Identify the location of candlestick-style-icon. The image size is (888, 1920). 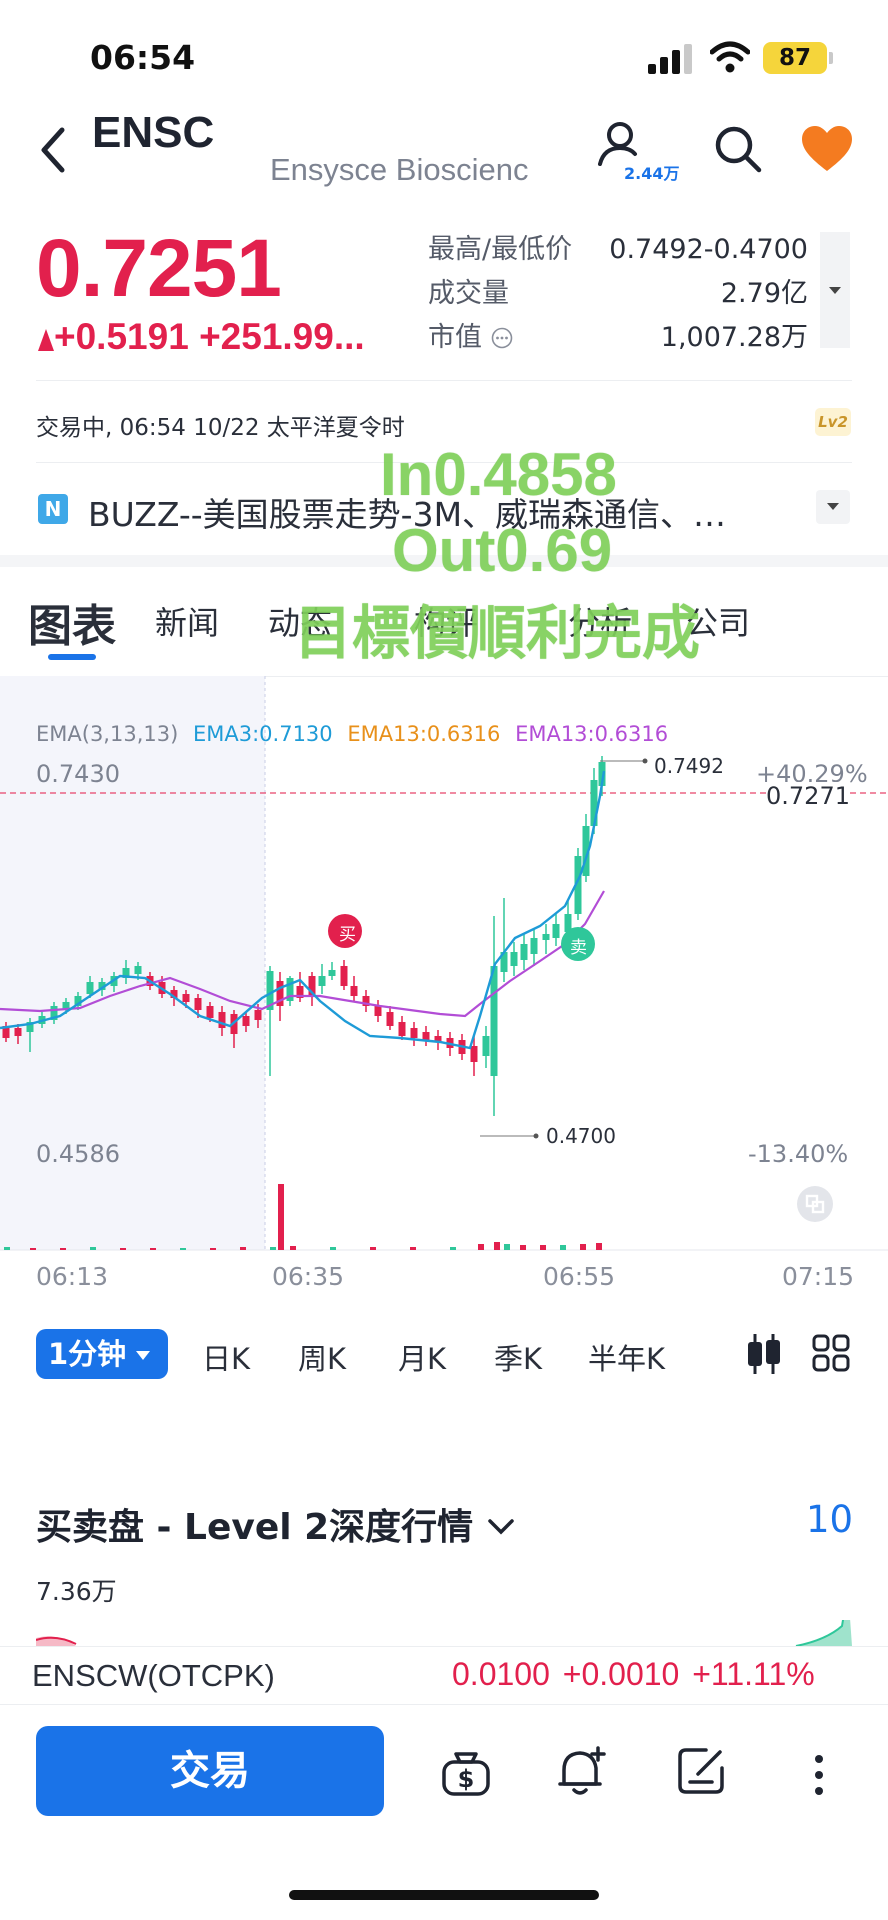
(764, 1354).